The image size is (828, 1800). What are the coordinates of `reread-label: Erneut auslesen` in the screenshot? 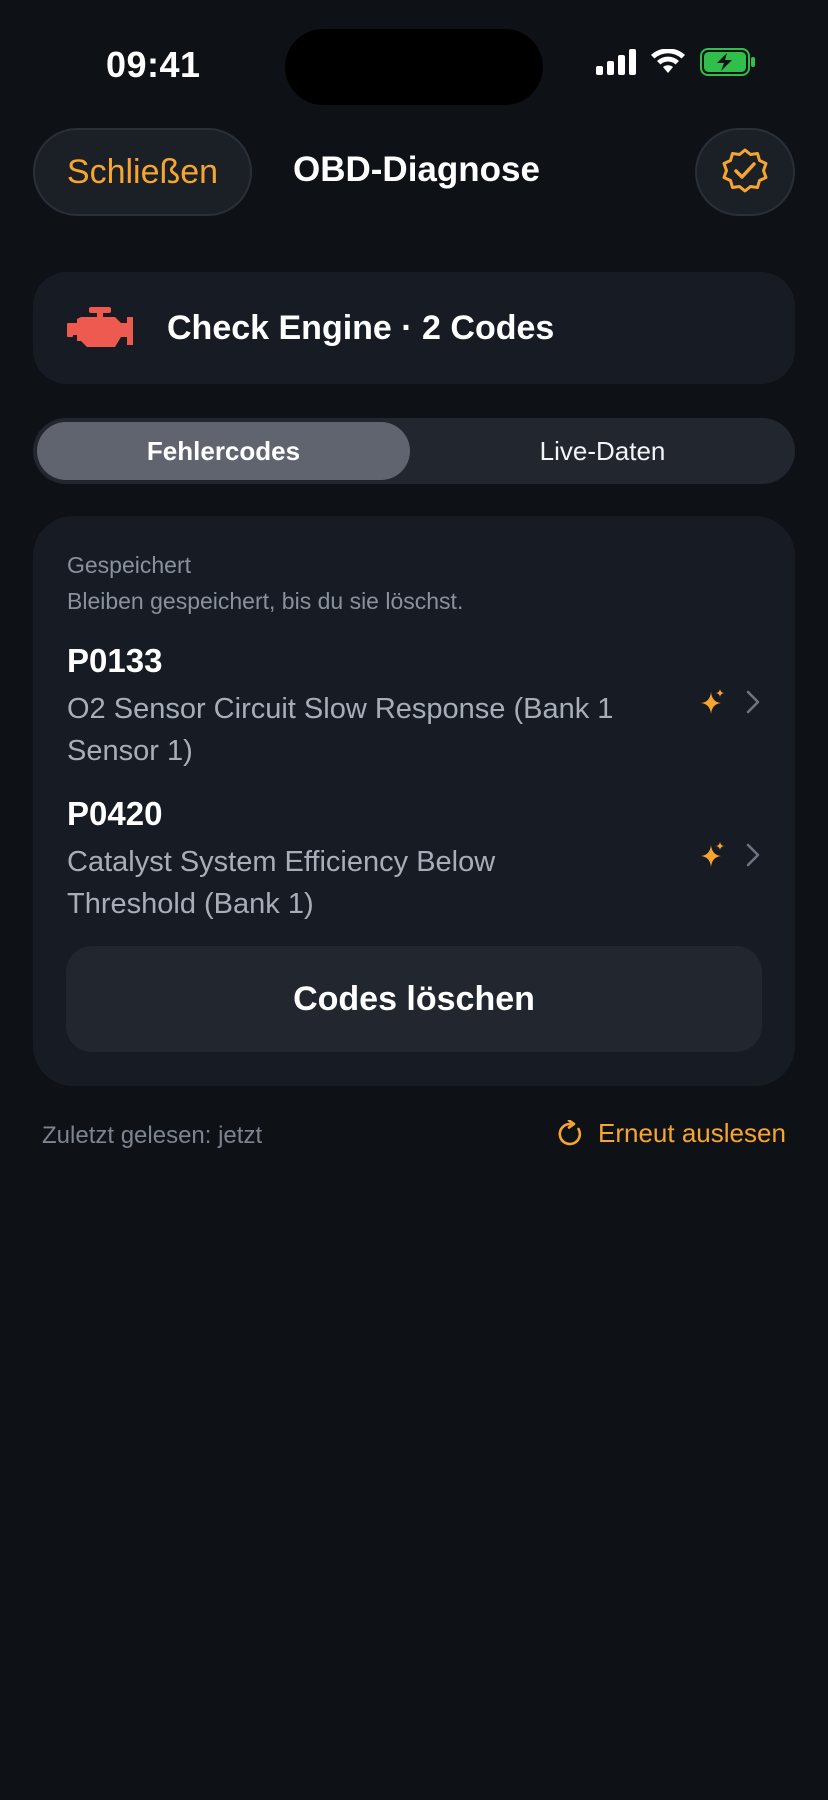 It's located at (692, 1133).